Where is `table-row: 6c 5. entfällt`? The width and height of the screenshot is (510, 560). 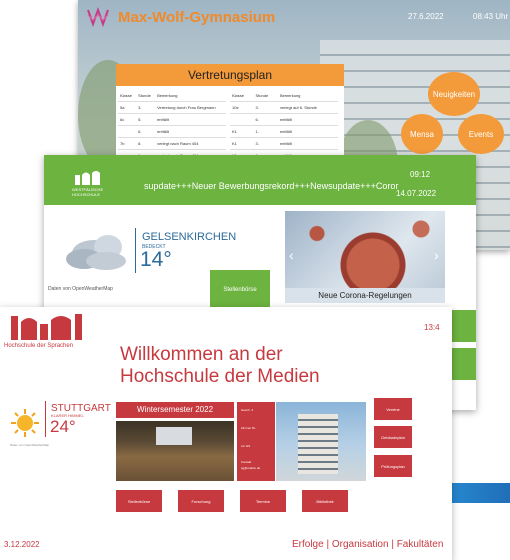 table-row: 6c 5. entfällt is located at coordinates (172, 119).